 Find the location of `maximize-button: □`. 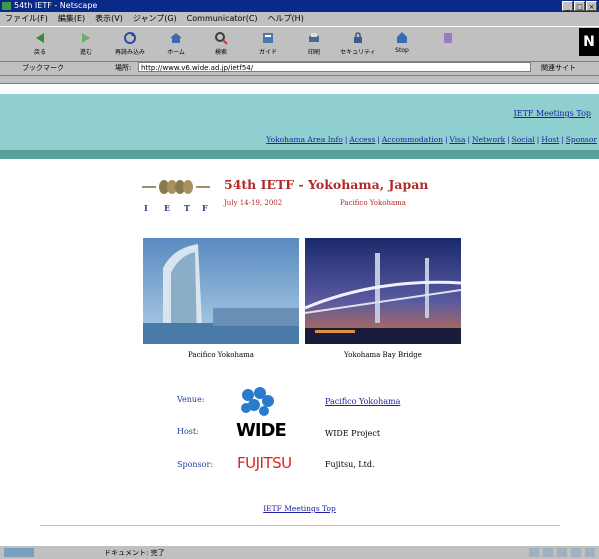

maximize-button: □ is located at coordinates (579, 6).